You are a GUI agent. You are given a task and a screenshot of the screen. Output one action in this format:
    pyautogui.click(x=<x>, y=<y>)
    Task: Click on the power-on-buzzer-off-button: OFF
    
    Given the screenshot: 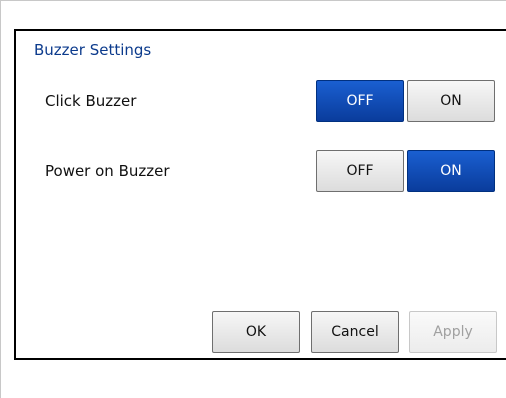 What is the action you would take?
    pyautogui.click(x=360, y=171)
    